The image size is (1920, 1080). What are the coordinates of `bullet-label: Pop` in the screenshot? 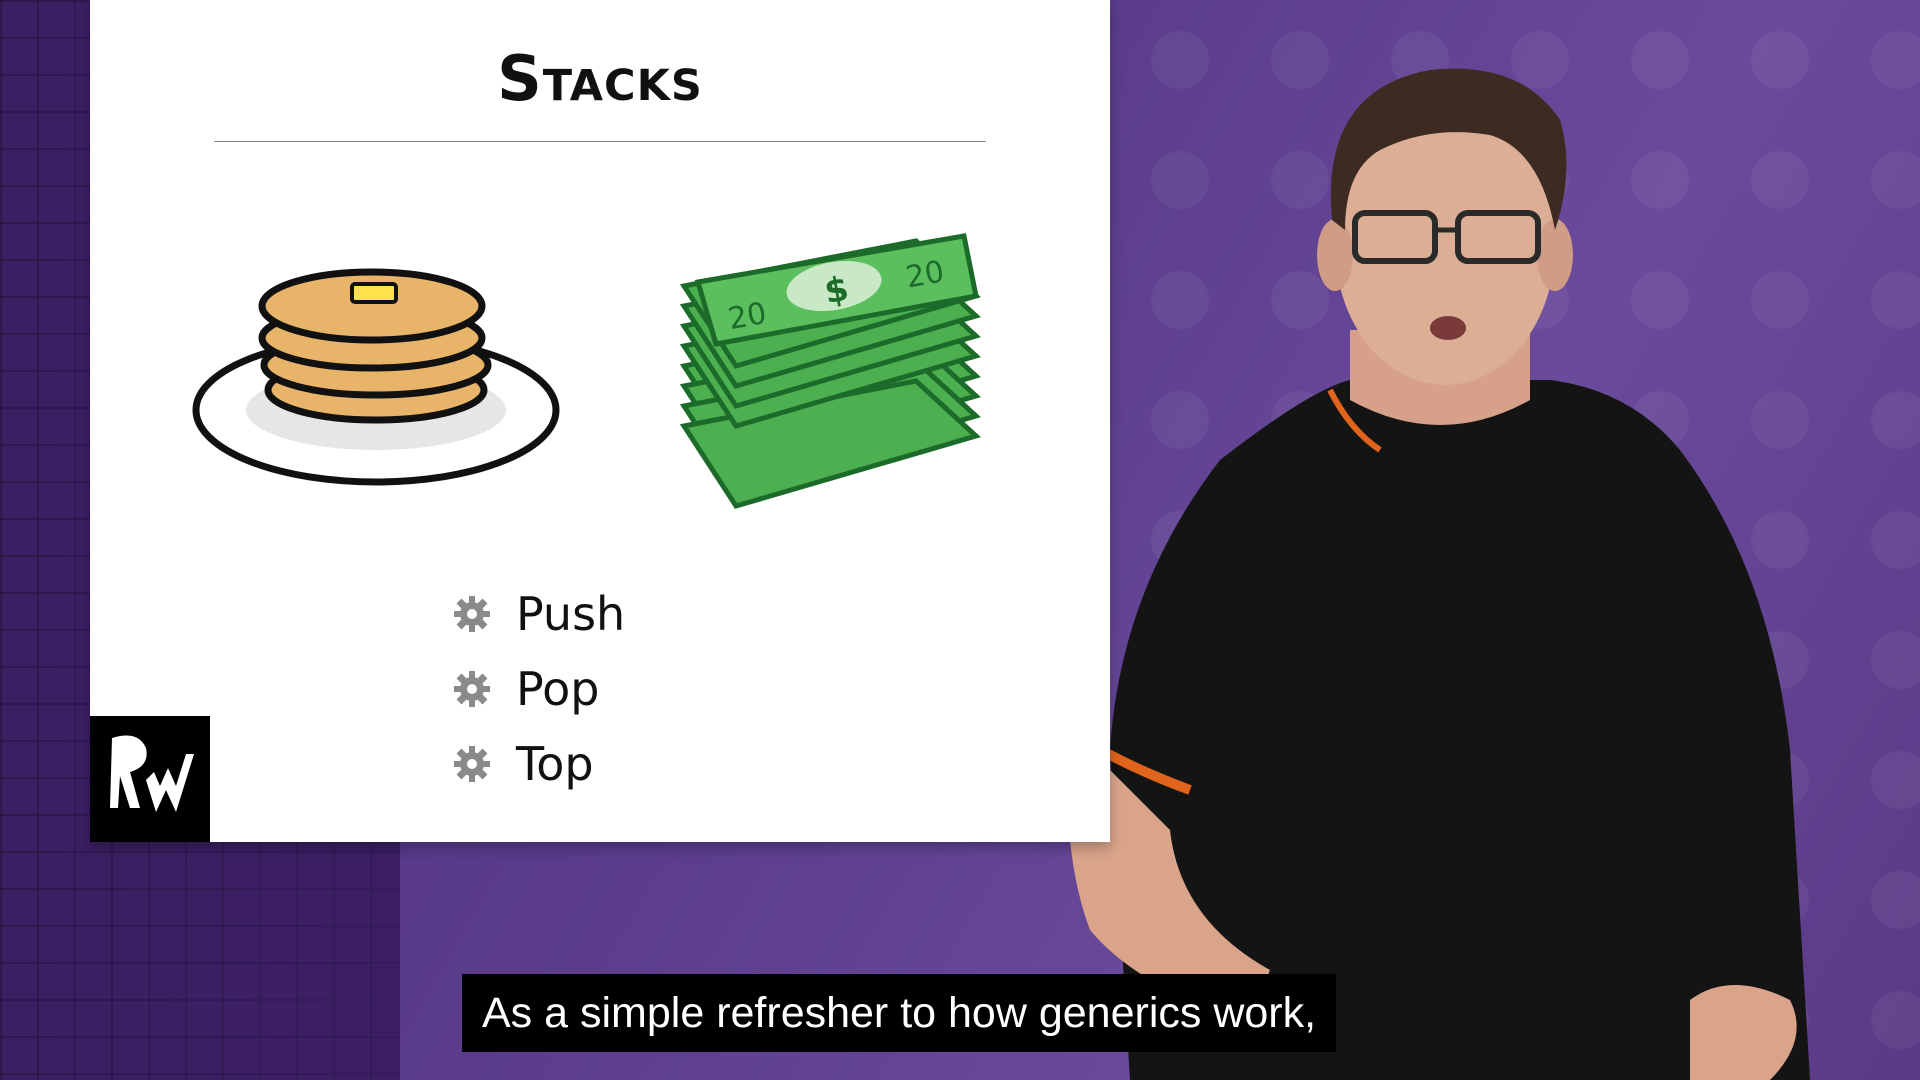 It's located at (558, 688).